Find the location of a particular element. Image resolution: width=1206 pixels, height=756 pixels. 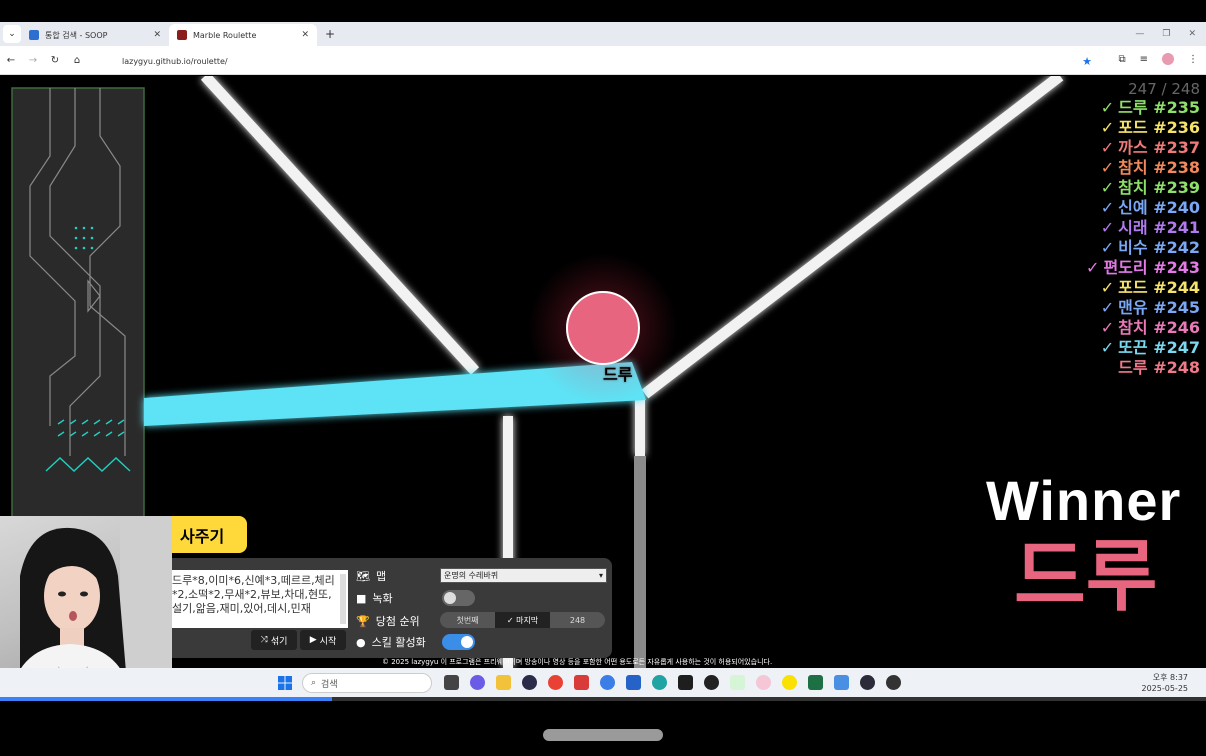

tab-title: 통합 검색 - SOOP is located at coordinates (76, 35).